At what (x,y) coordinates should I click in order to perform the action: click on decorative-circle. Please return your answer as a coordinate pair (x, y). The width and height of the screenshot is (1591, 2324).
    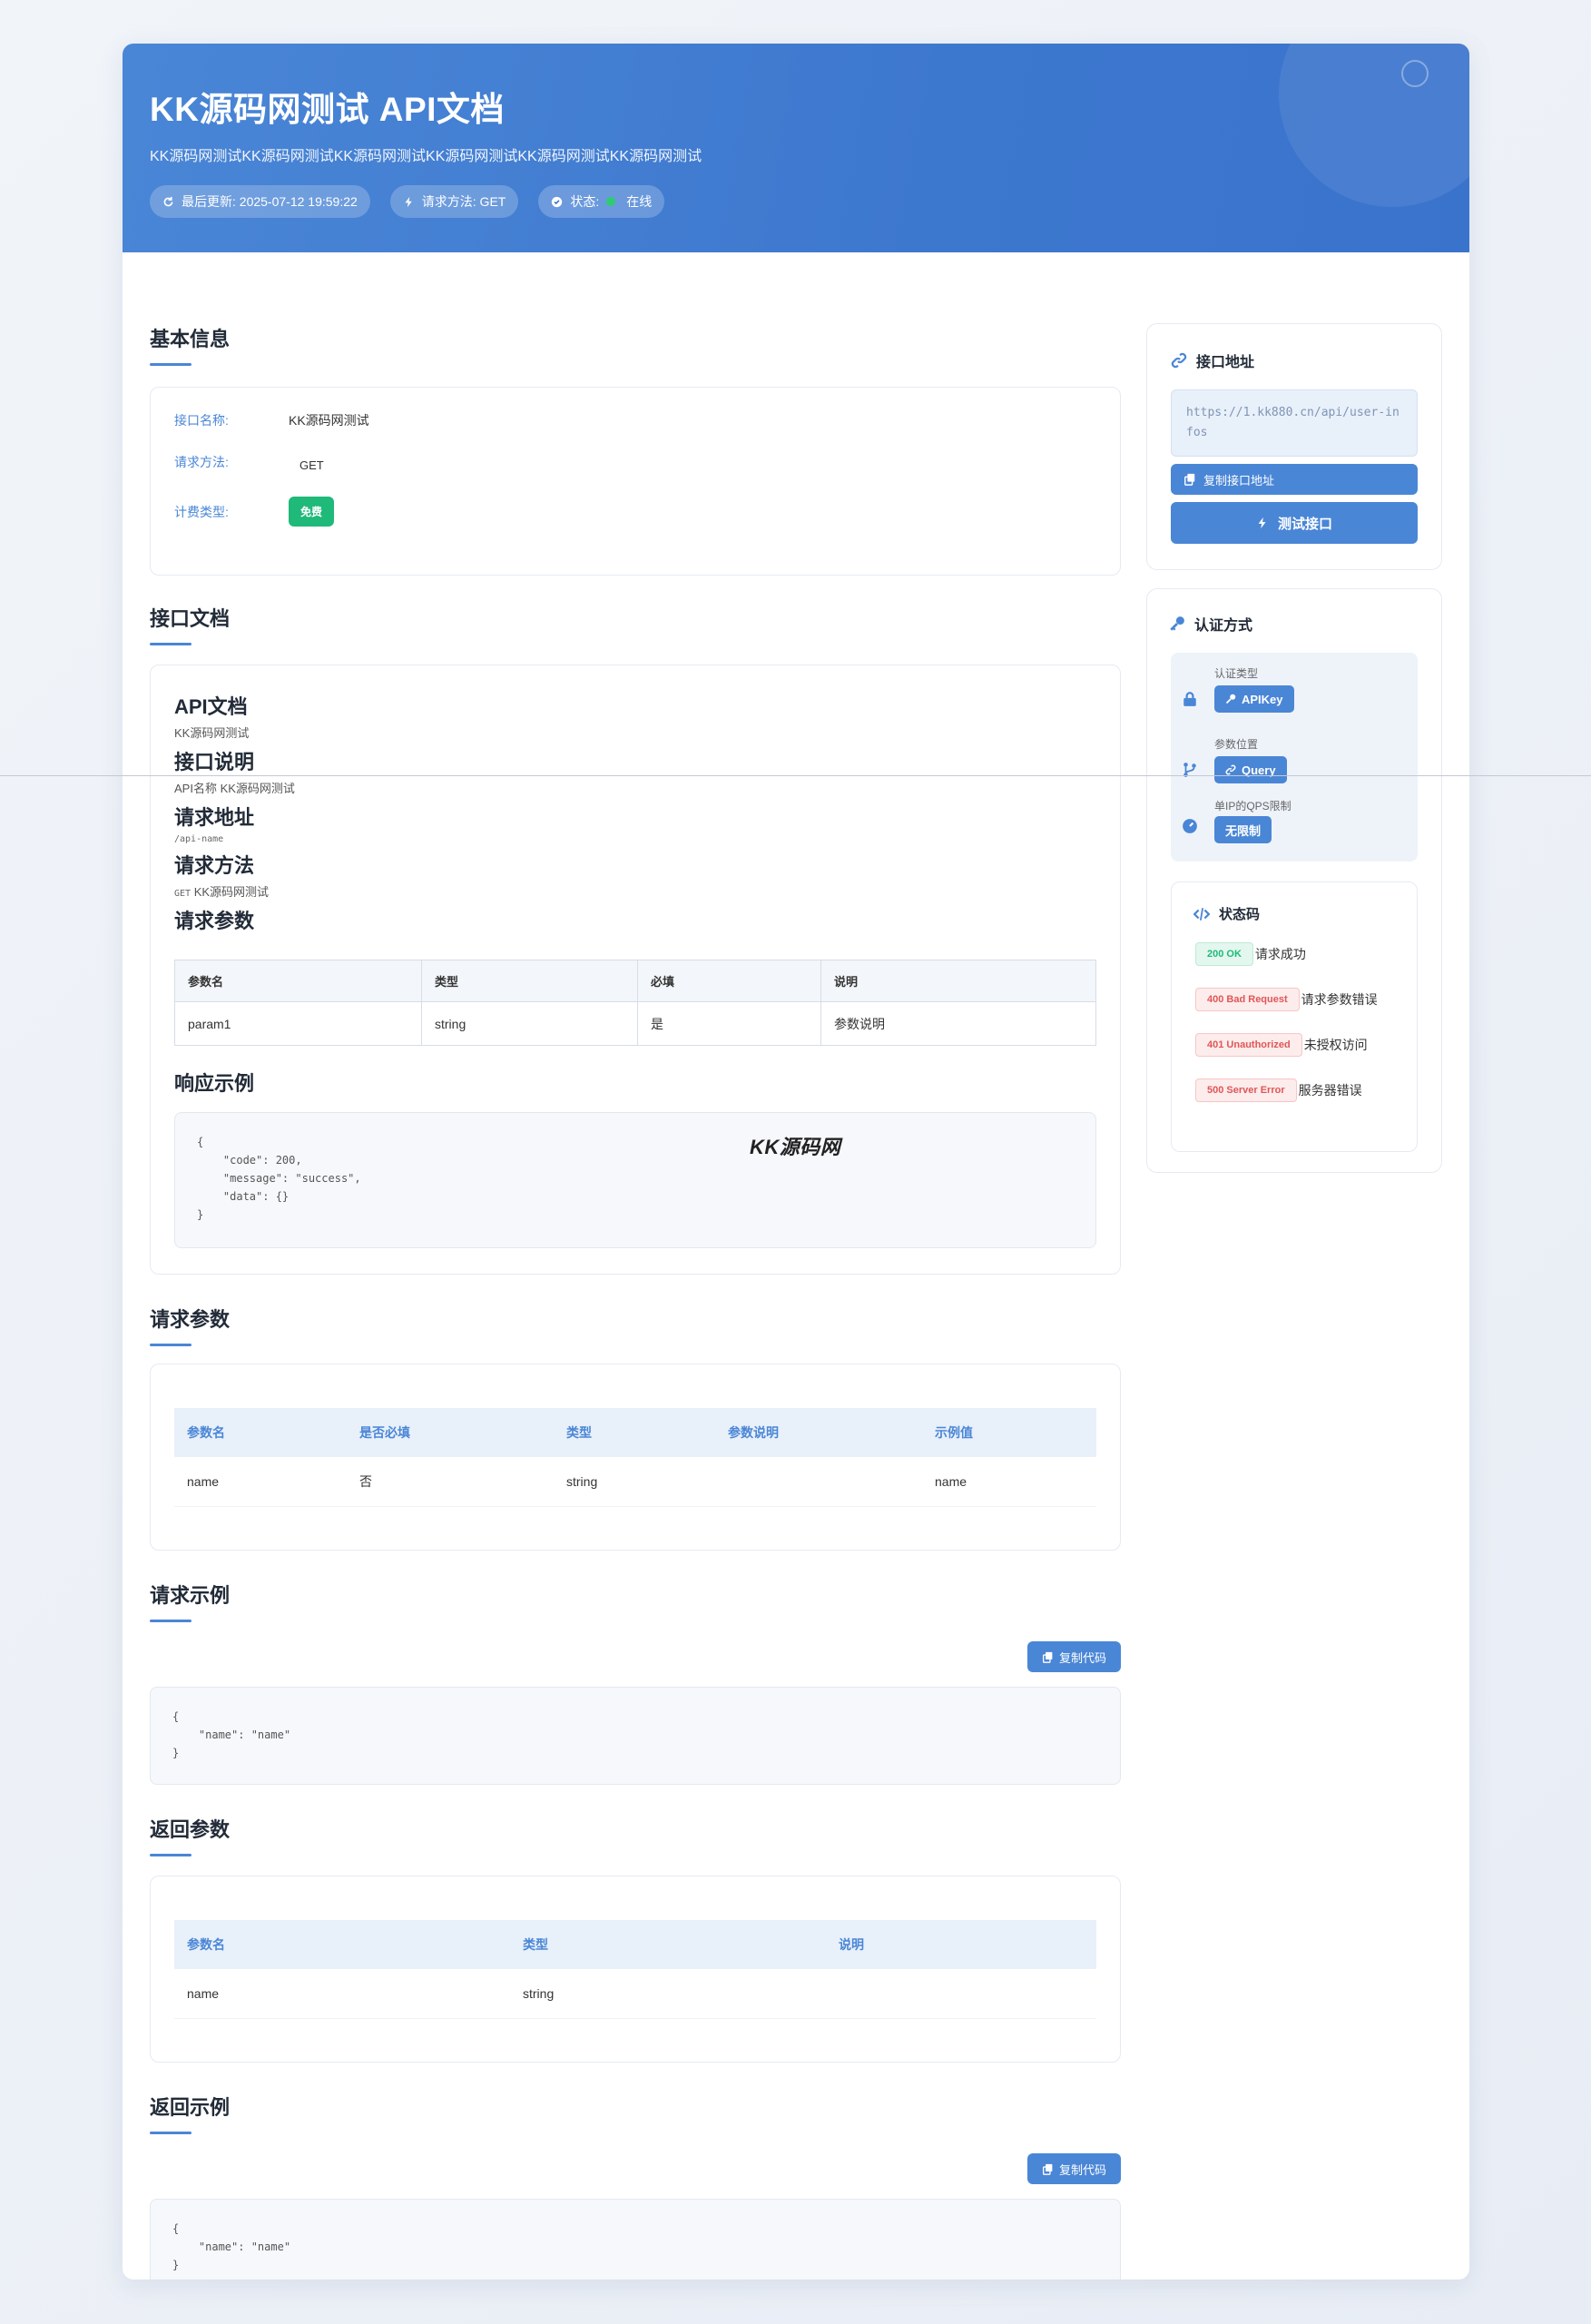
    Looking at the image, I should click on (1374, 125).